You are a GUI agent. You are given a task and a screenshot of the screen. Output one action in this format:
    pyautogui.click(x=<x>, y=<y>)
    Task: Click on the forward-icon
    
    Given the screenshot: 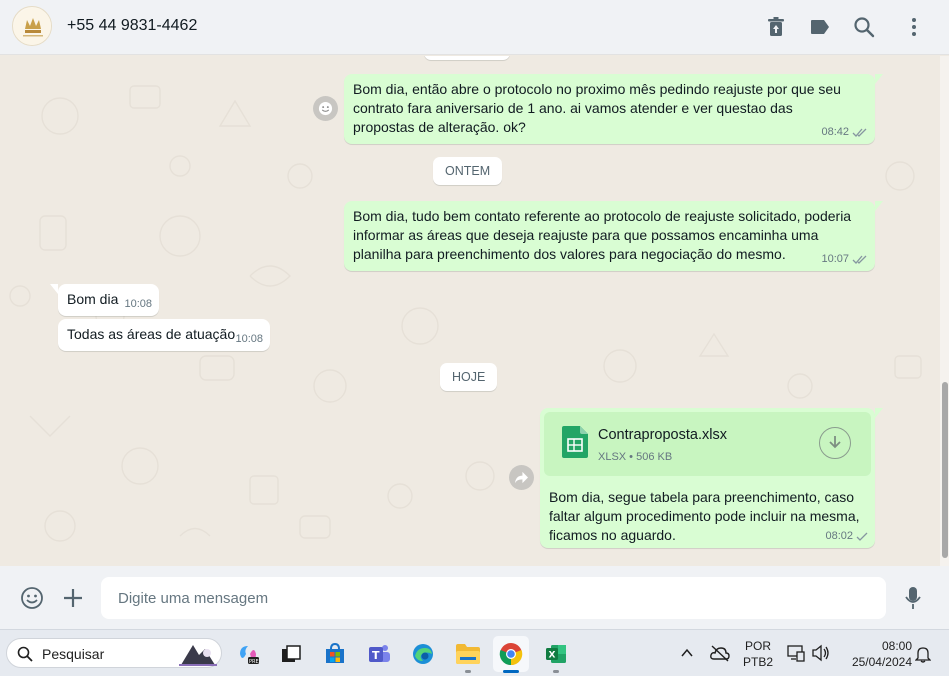 What is the action you would take?
    pyautogui.click(x=521, y=477)
    